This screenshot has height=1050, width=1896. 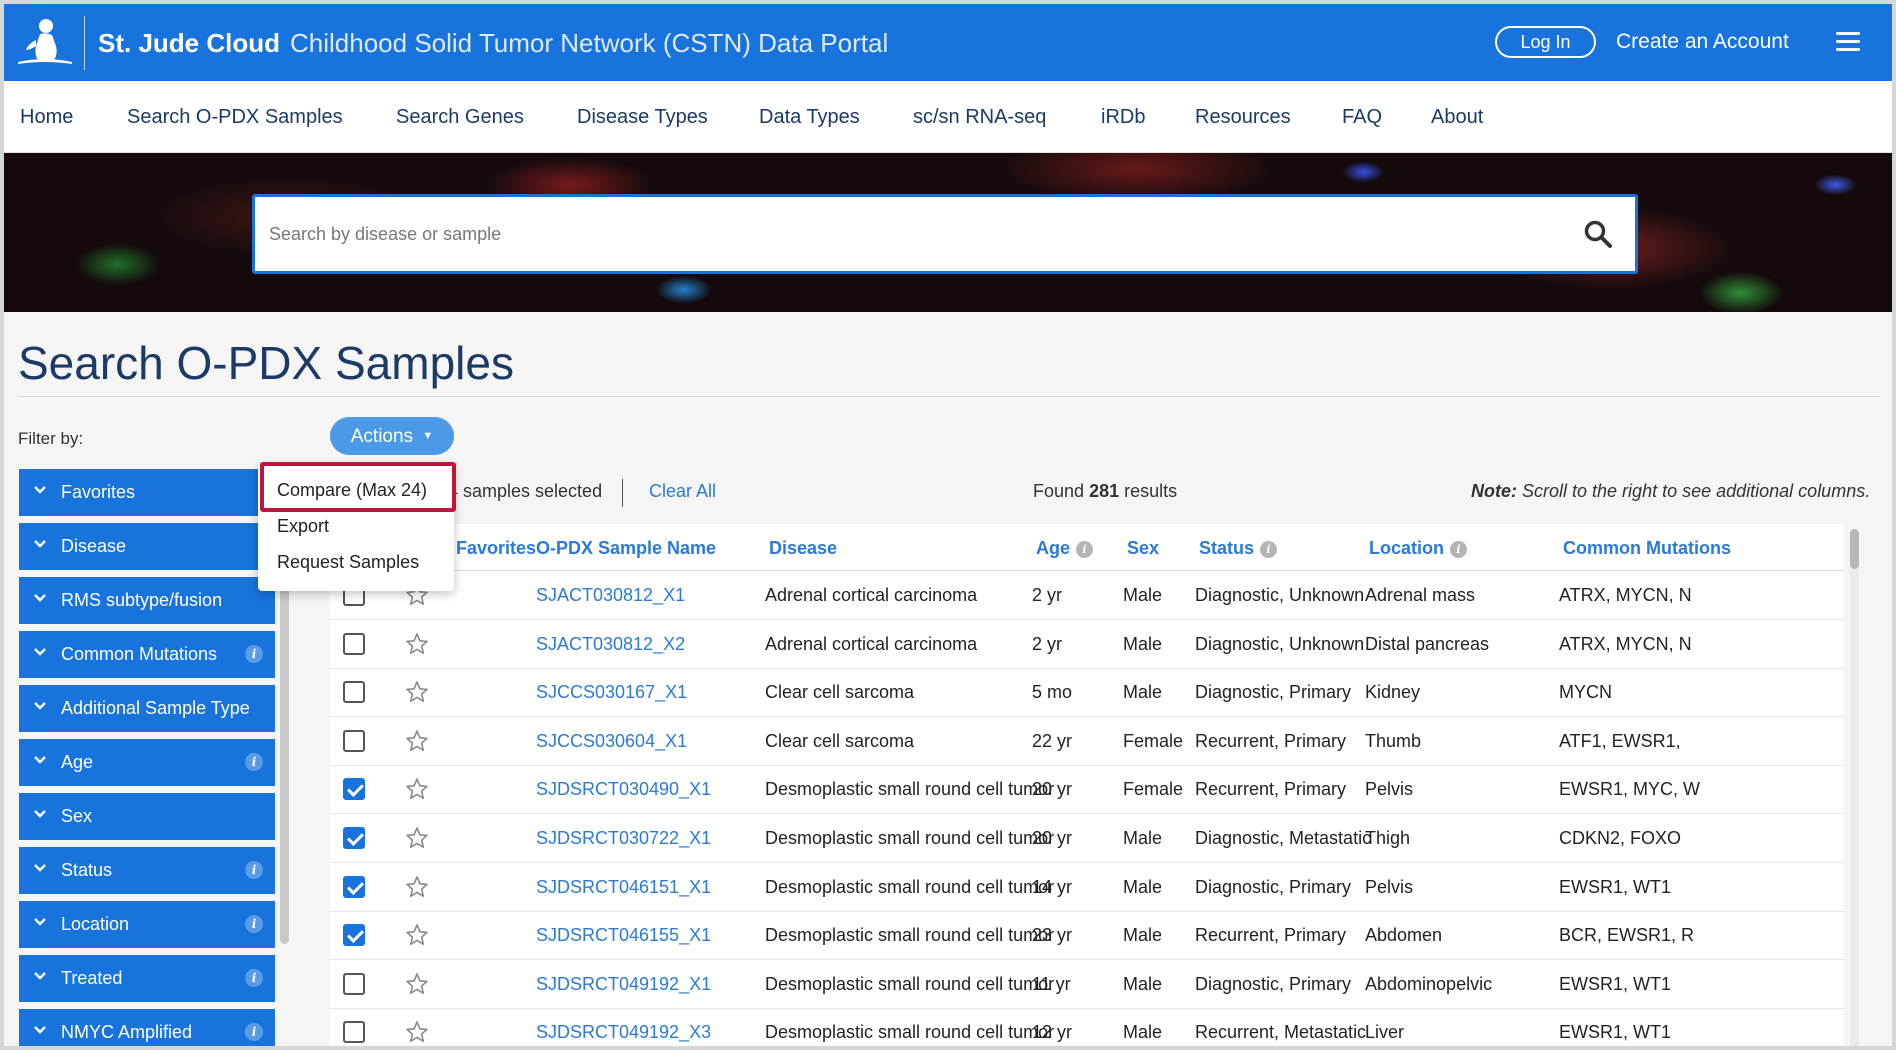 I want to click on nav-item-home: Home, so click(x=46, y=117).